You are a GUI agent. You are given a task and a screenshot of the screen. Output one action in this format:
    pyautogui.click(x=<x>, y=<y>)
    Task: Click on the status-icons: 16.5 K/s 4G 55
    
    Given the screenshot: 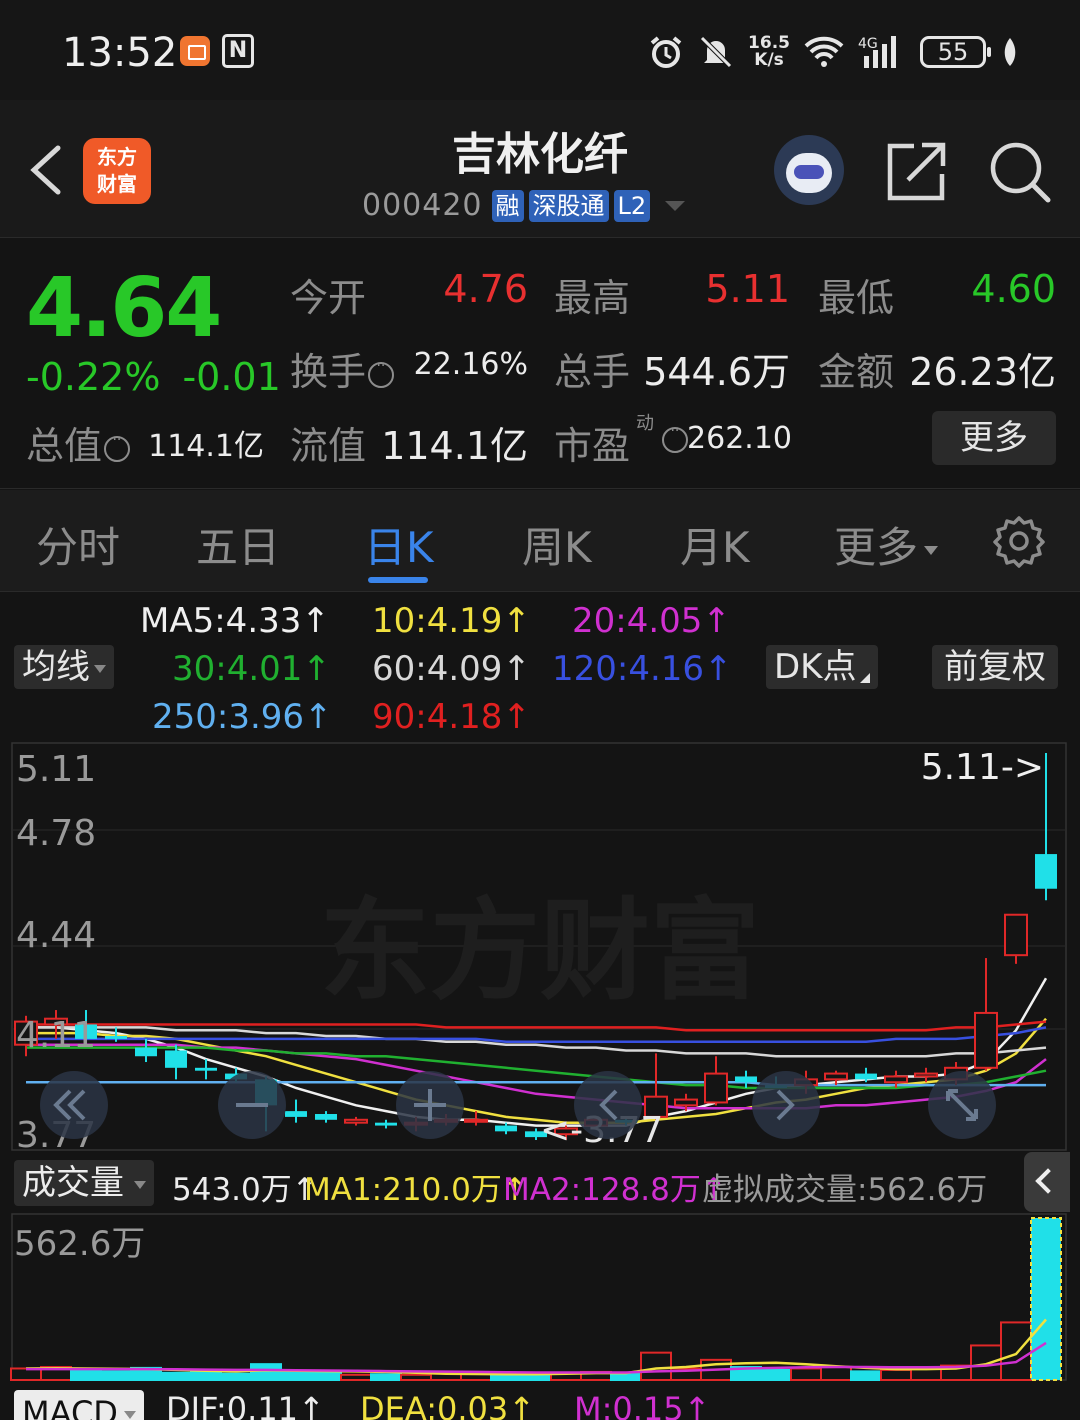 What is the action you would take?
    pyautogui.click(x=834, y=52)
    